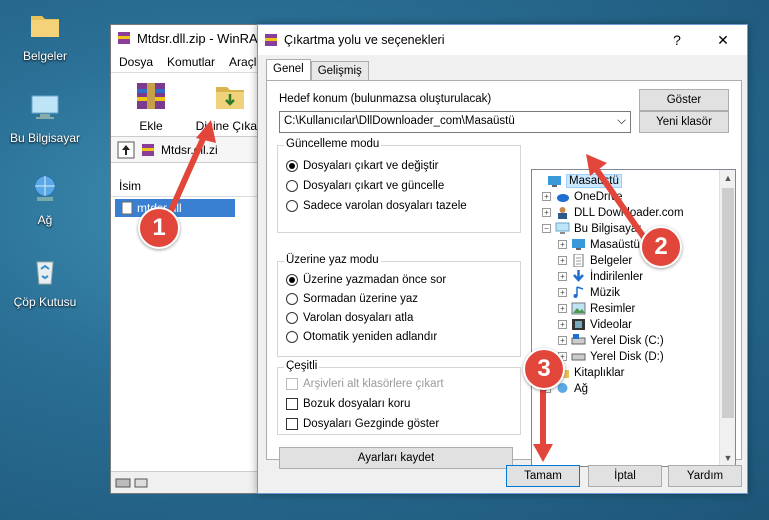 The width and height of the screenshot is (769, 520). What do you see at coordinates (661, 247) in the screenshot?
I see `step-badge-2: 2` at bounding box center [661, 247].